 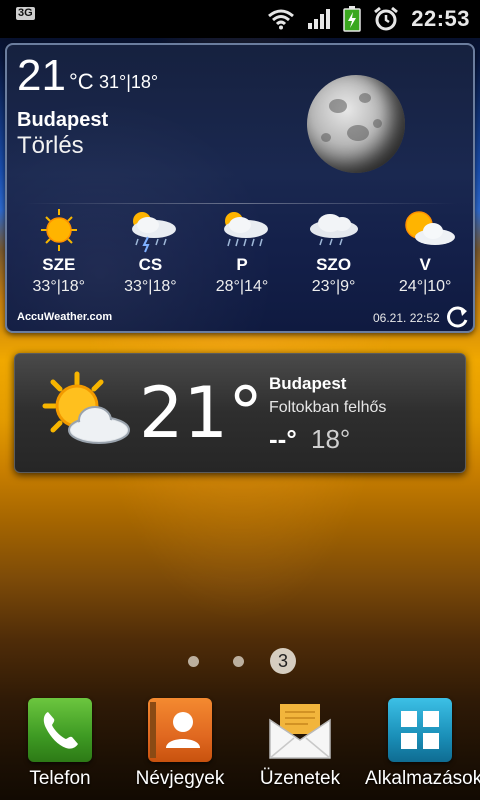 What do you see at coordinates (154, 232) in the screenshot?
I see `thunderstorm-sun-icon` at bounding box center [154, 232].